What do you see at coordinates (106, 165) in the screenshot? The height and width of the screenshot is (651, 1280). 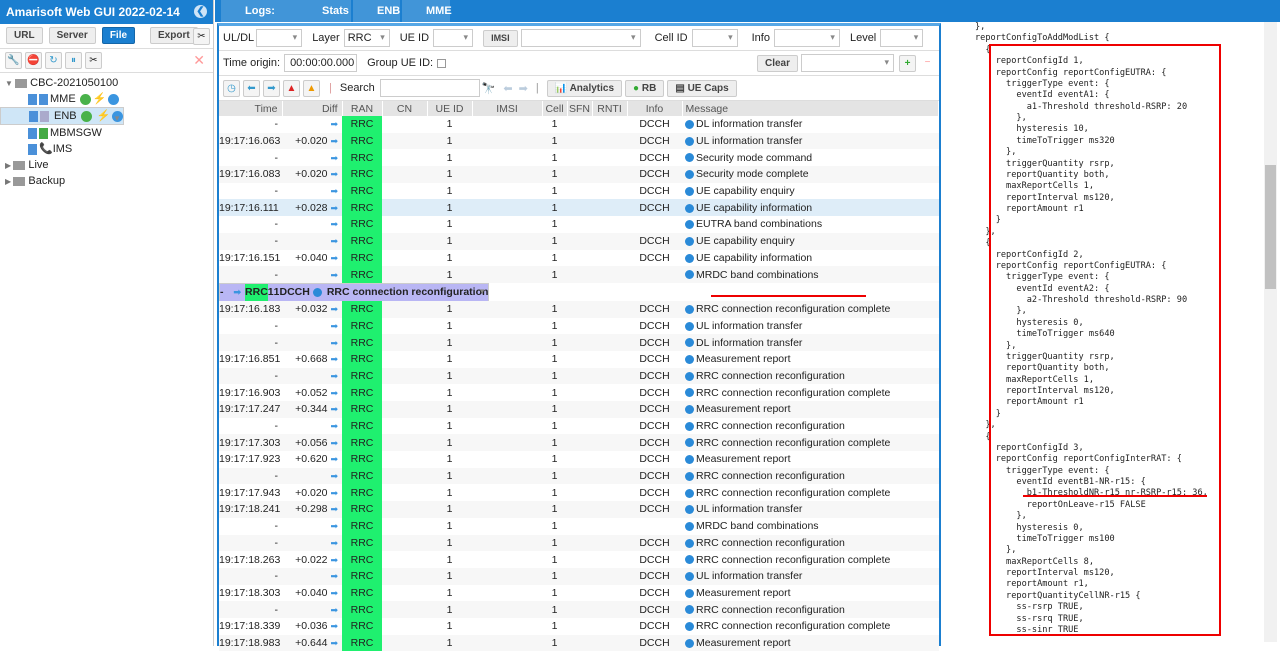 I see `tree-live: ▶ Live` at bounding box center [106, 165].